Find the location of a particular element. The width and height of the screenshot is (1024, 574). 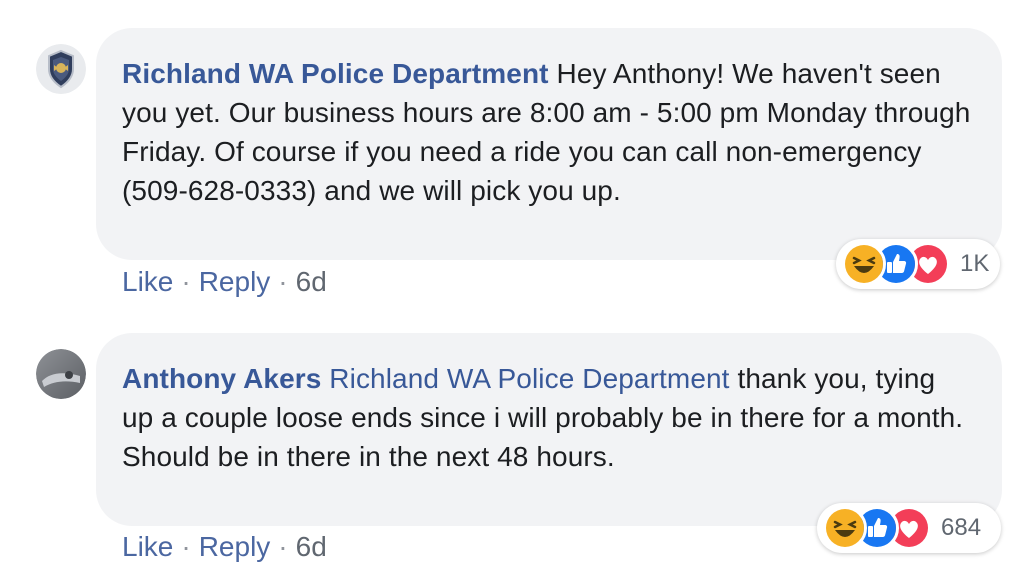

comment-author: Anthony Akers is located at coordinates (221, 378).